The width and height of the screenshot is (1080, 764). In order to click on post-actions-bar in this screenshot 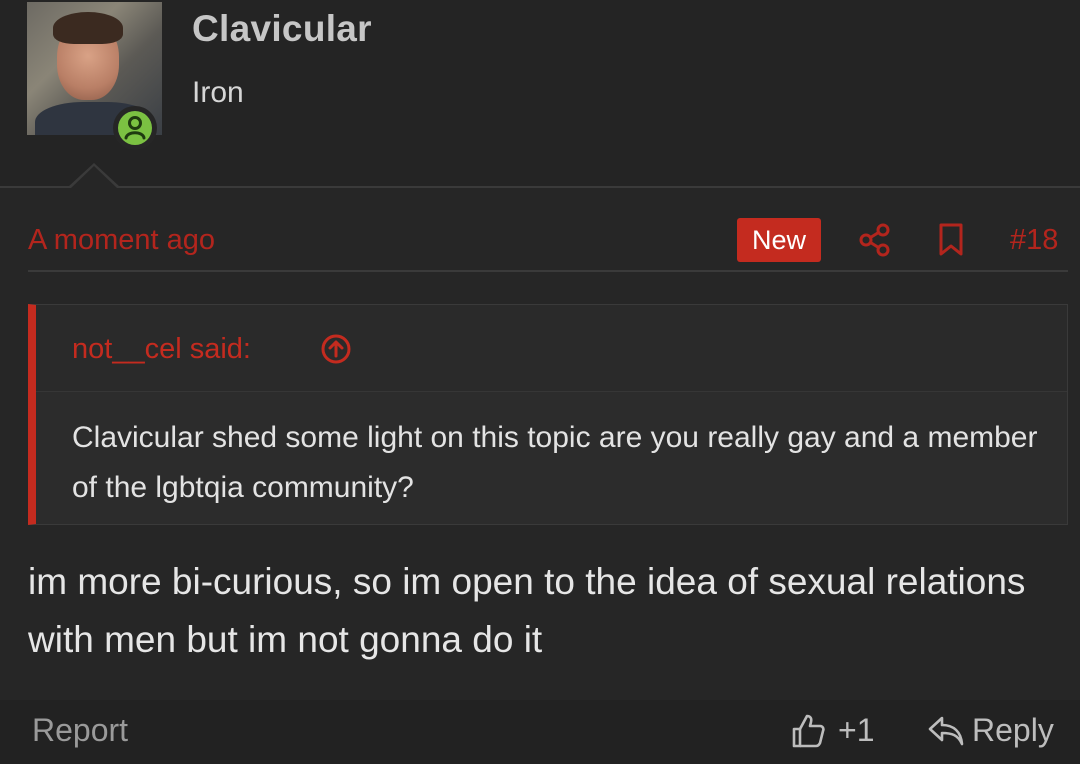, I will do `click(540, 732)`.